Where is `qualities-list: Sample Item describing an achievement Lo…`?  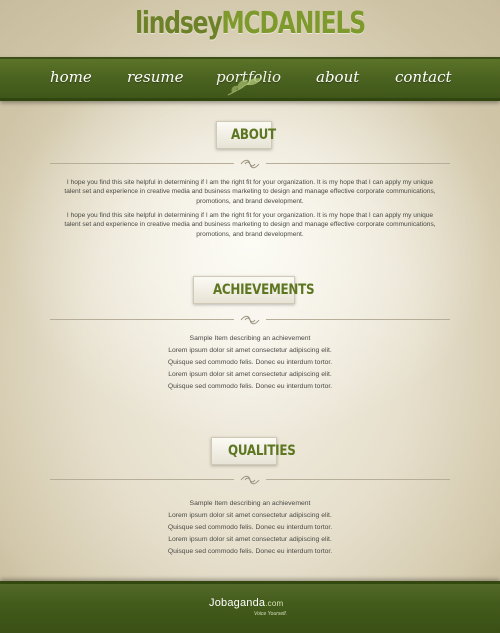
qualities-list: Sample Item describing an achievement Lo… is located at coordinates (250, 528).